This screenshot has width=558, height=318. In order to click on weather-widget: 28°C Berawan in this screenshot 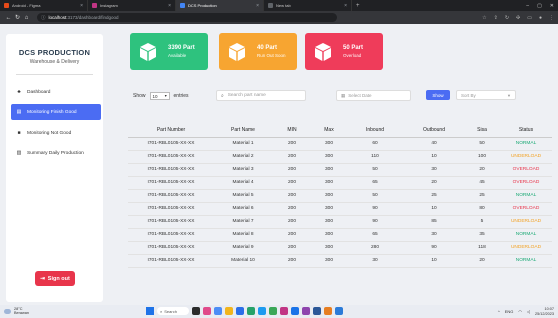, I will do `click(16, 311)`.